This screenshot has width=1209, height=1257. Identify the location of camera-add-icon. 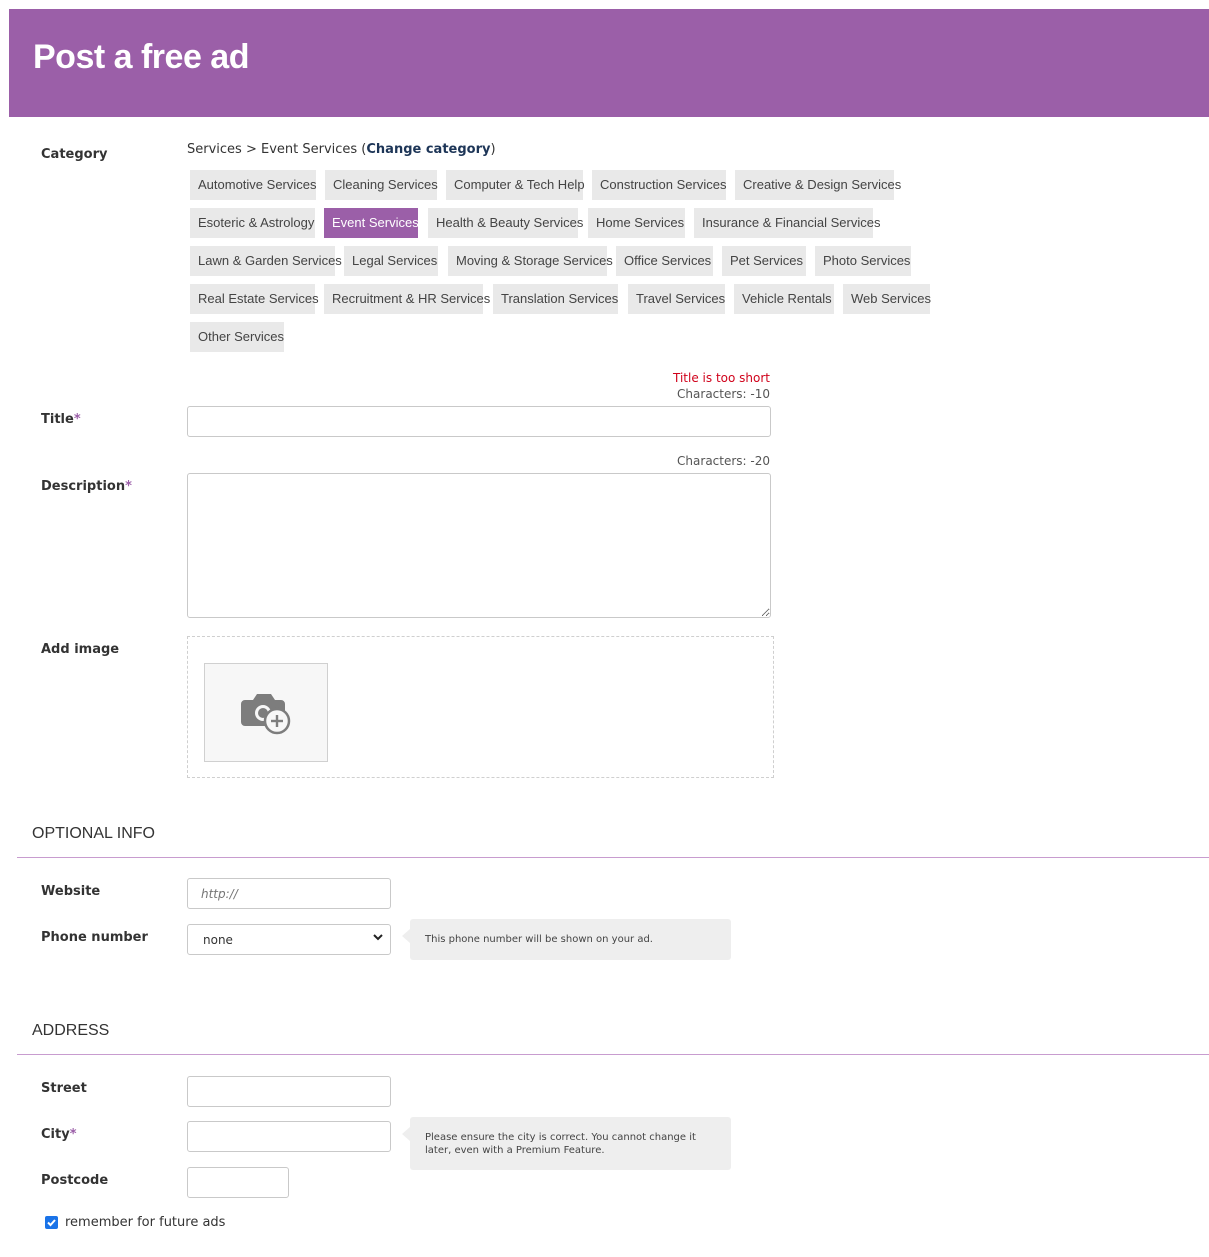
(266, 714).